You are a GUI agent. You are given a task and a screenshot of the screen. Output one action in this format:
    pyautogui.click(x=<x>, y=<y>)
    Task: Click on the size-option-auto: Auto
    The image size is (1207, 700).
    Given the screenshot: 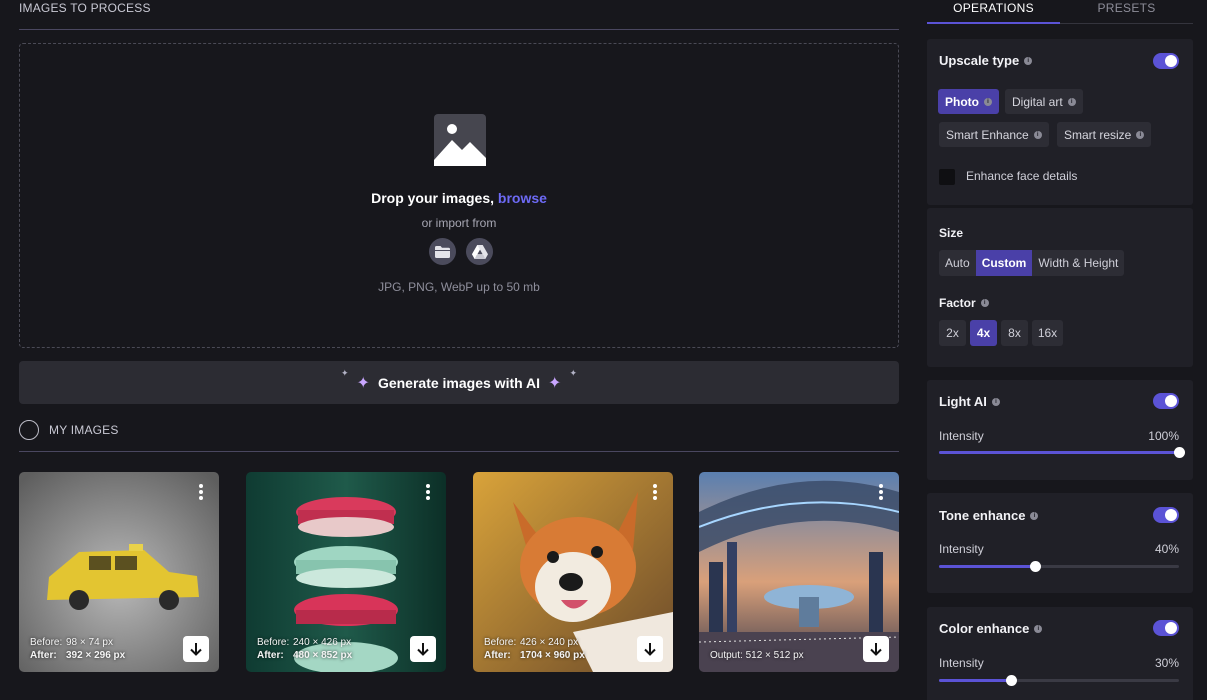 What is the action you would take?
    pyautogui.click(x=957, y=263)
    